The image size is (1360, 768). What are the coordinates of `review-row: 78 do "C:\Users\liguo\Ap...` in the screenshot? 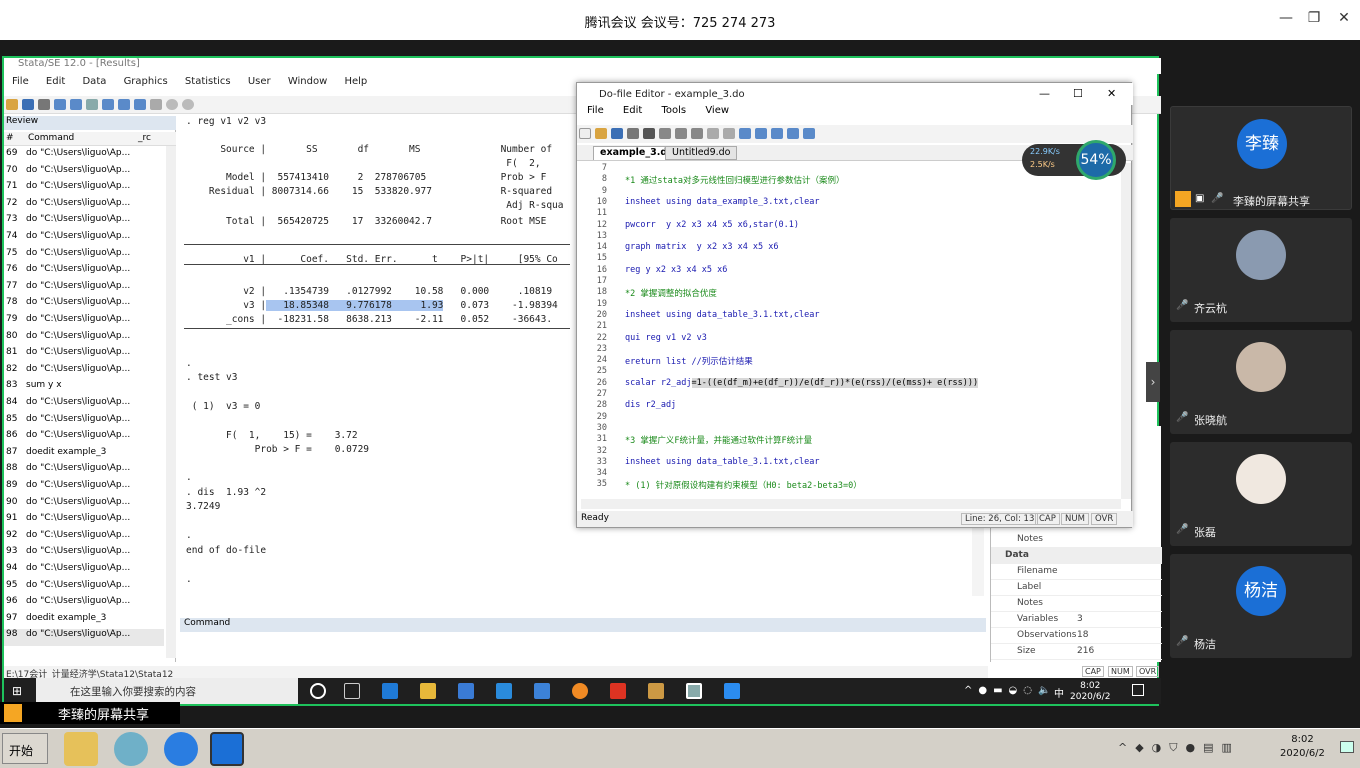 It's located at (84, 305).